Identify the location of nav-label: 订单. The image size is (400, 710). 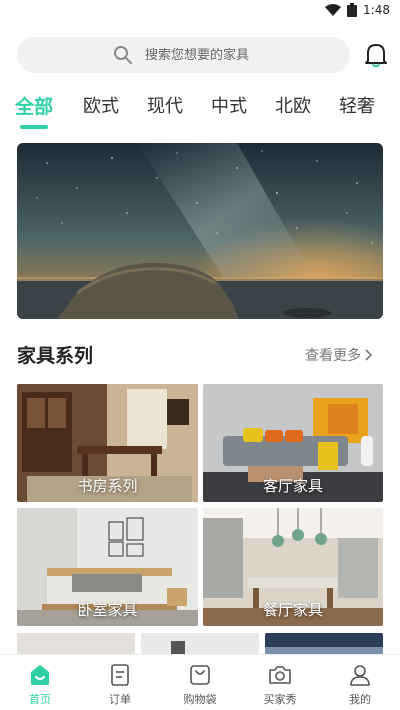
(120, 699).